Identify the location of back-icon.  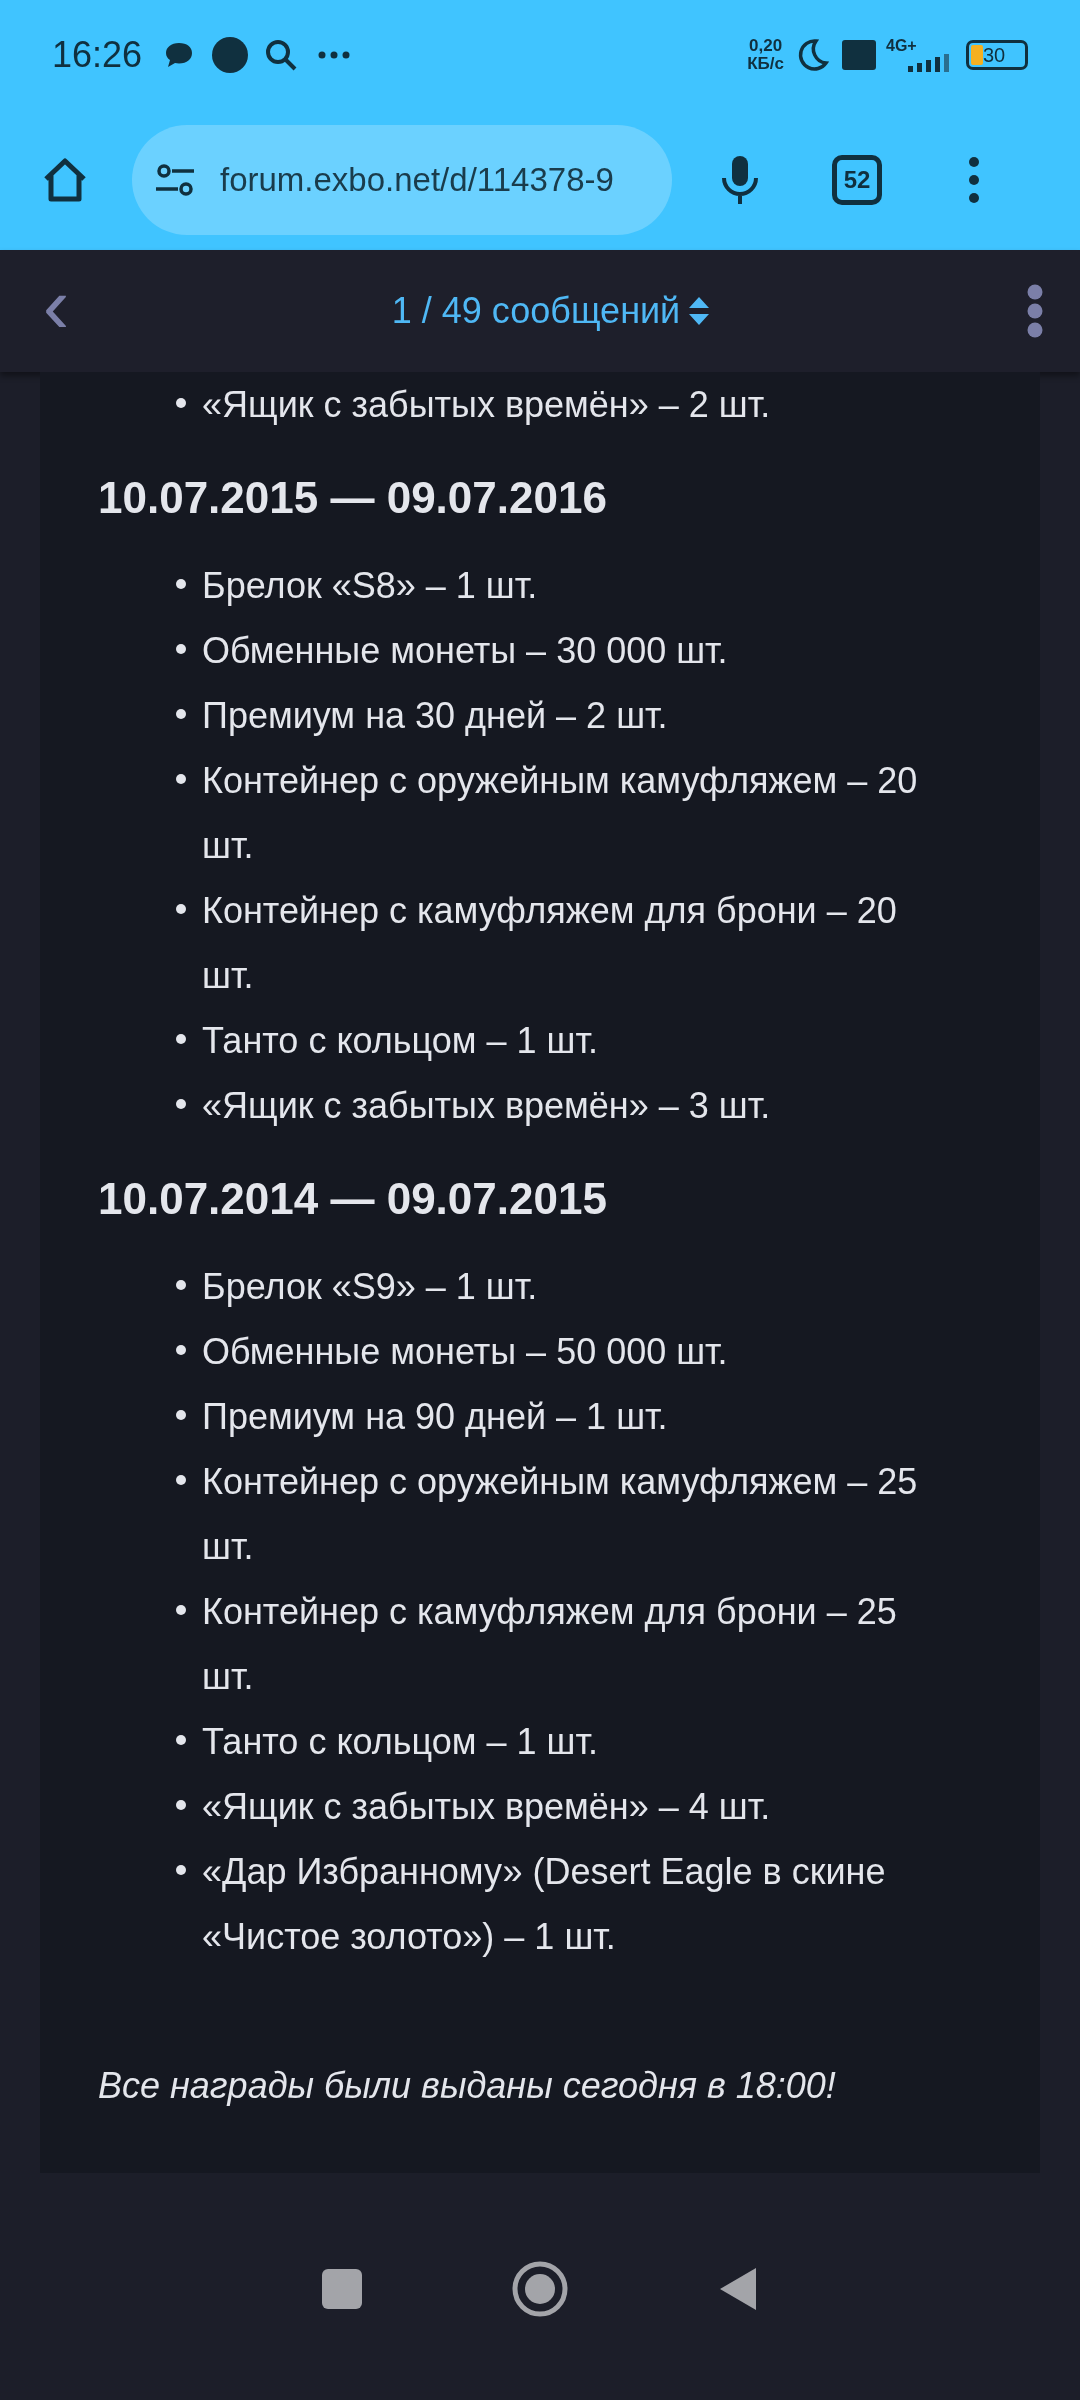
(738, 2288).